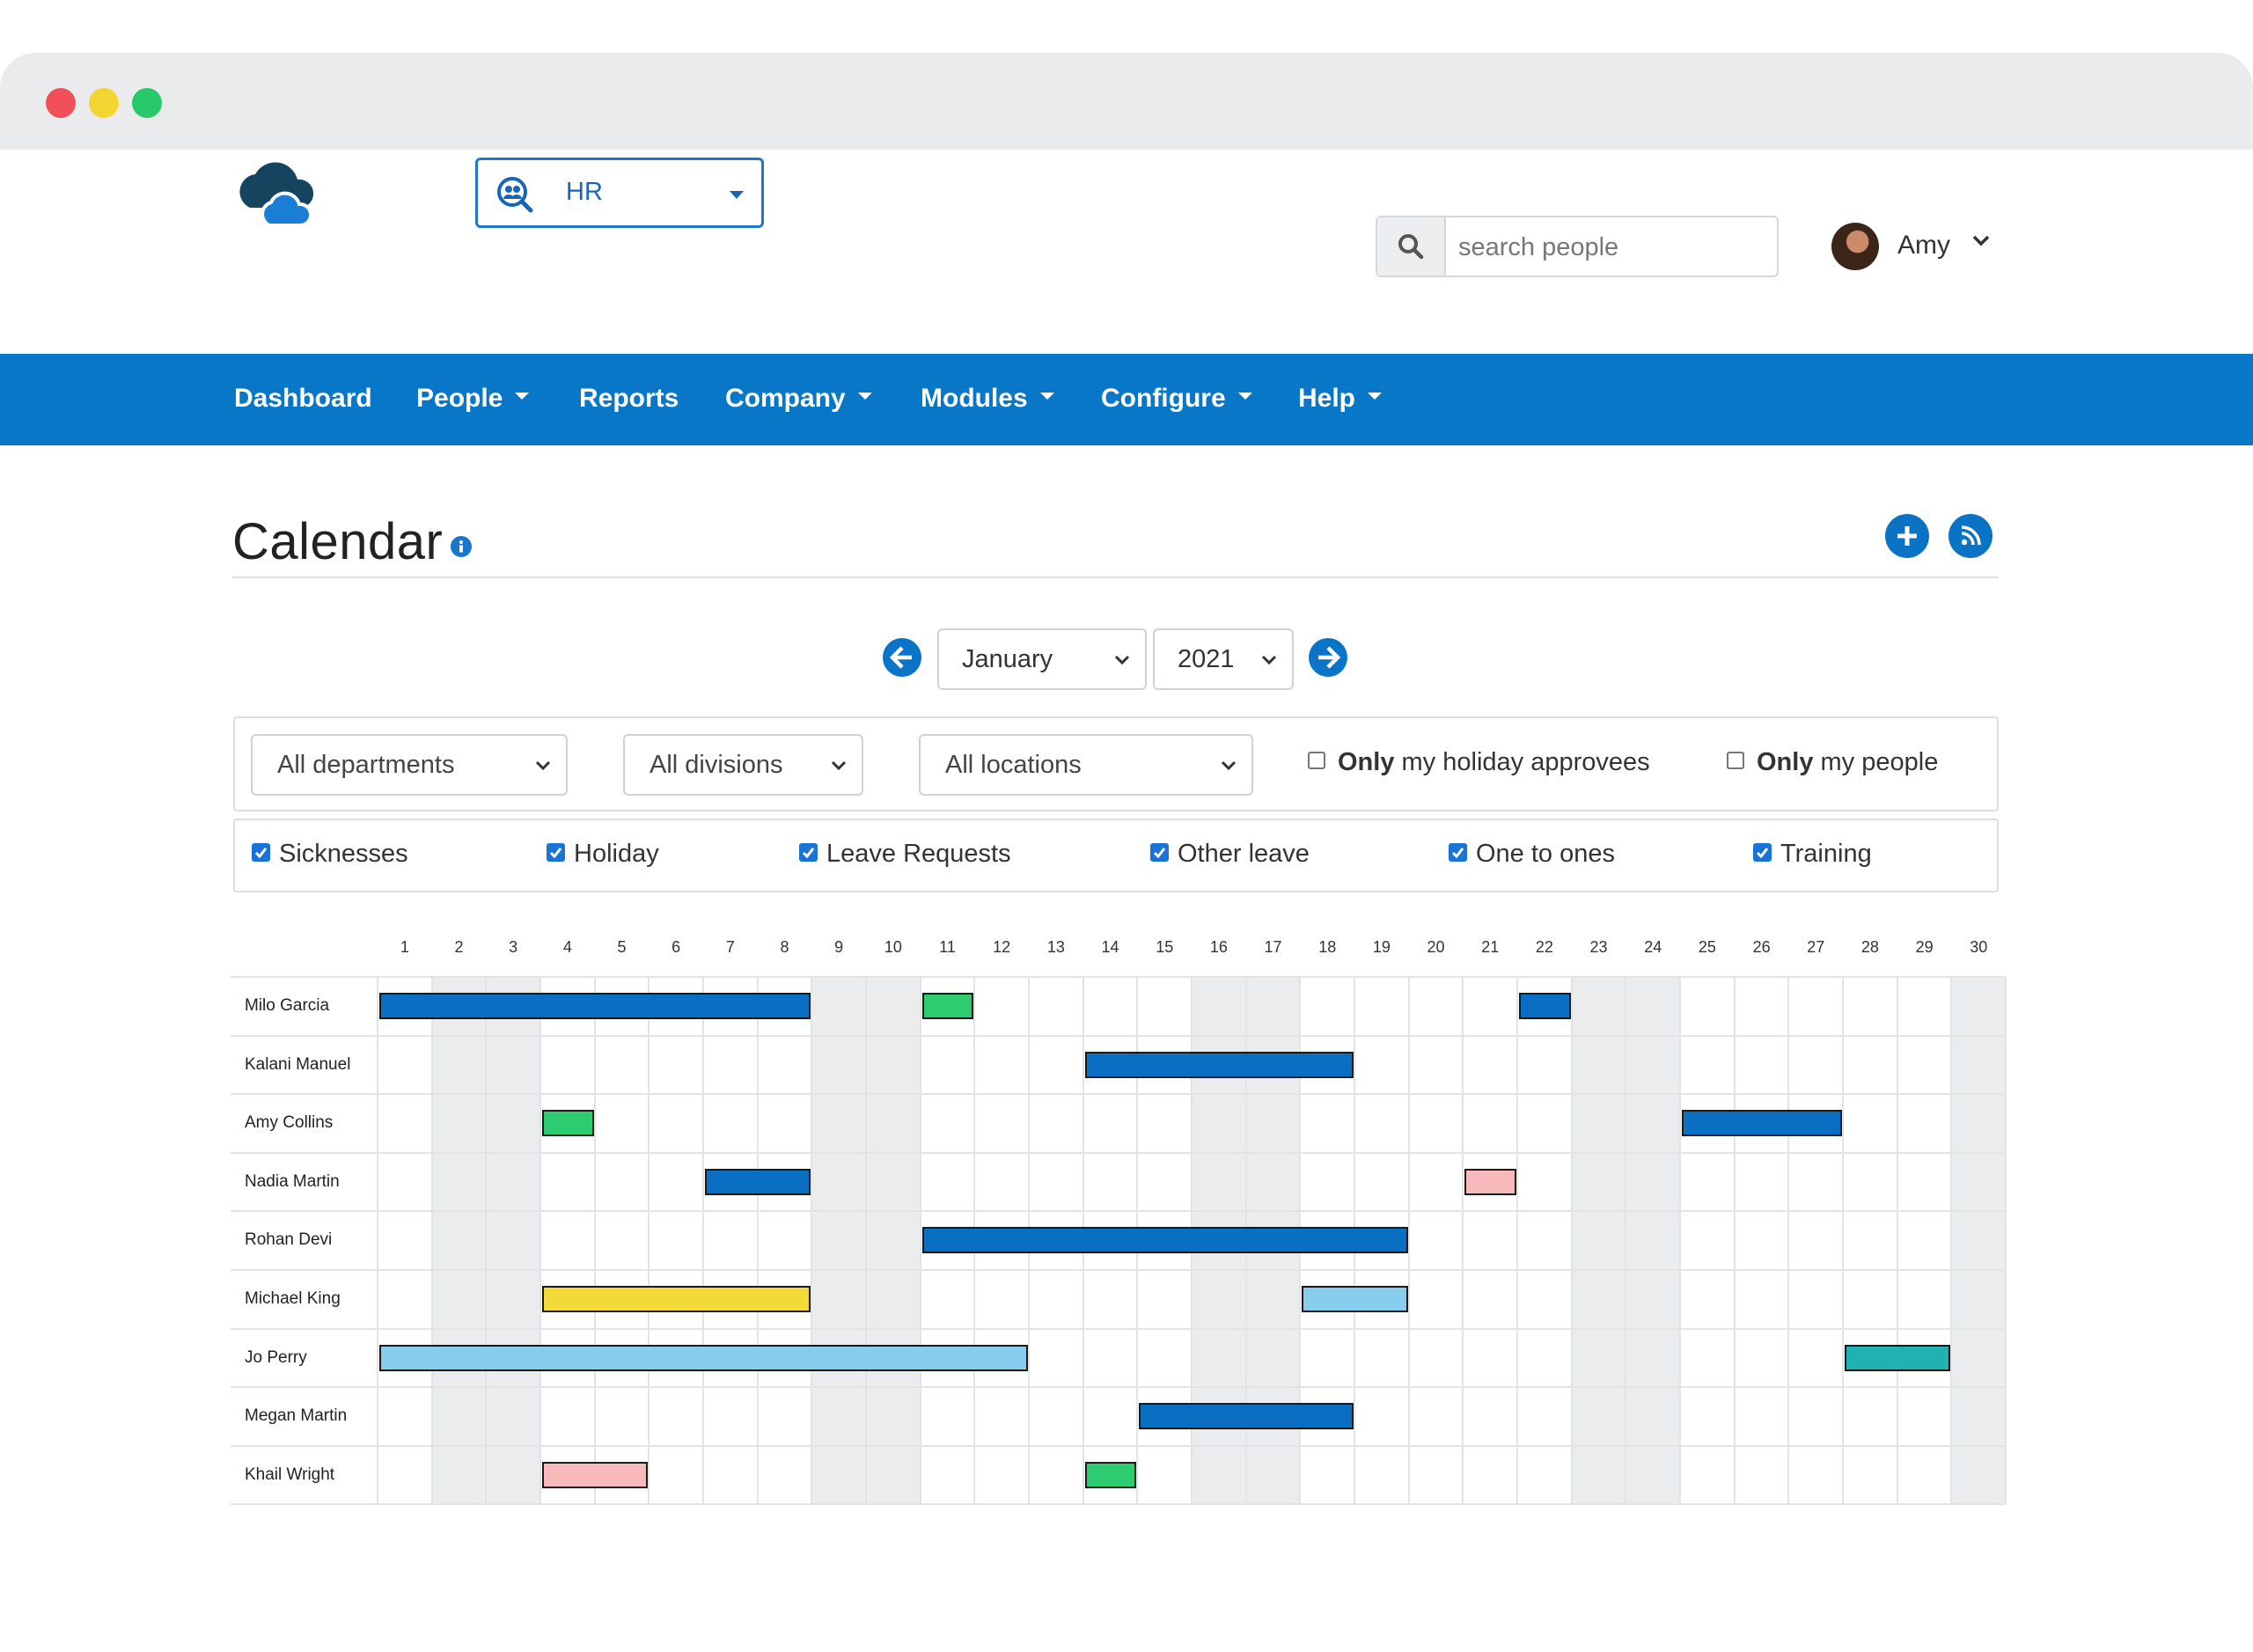 The height and width of the screenshot is (1652, 2253). Describe the element at coordinates (292, 1182) in the screenshot. I see `person-name: Nadia Martin` at that location.